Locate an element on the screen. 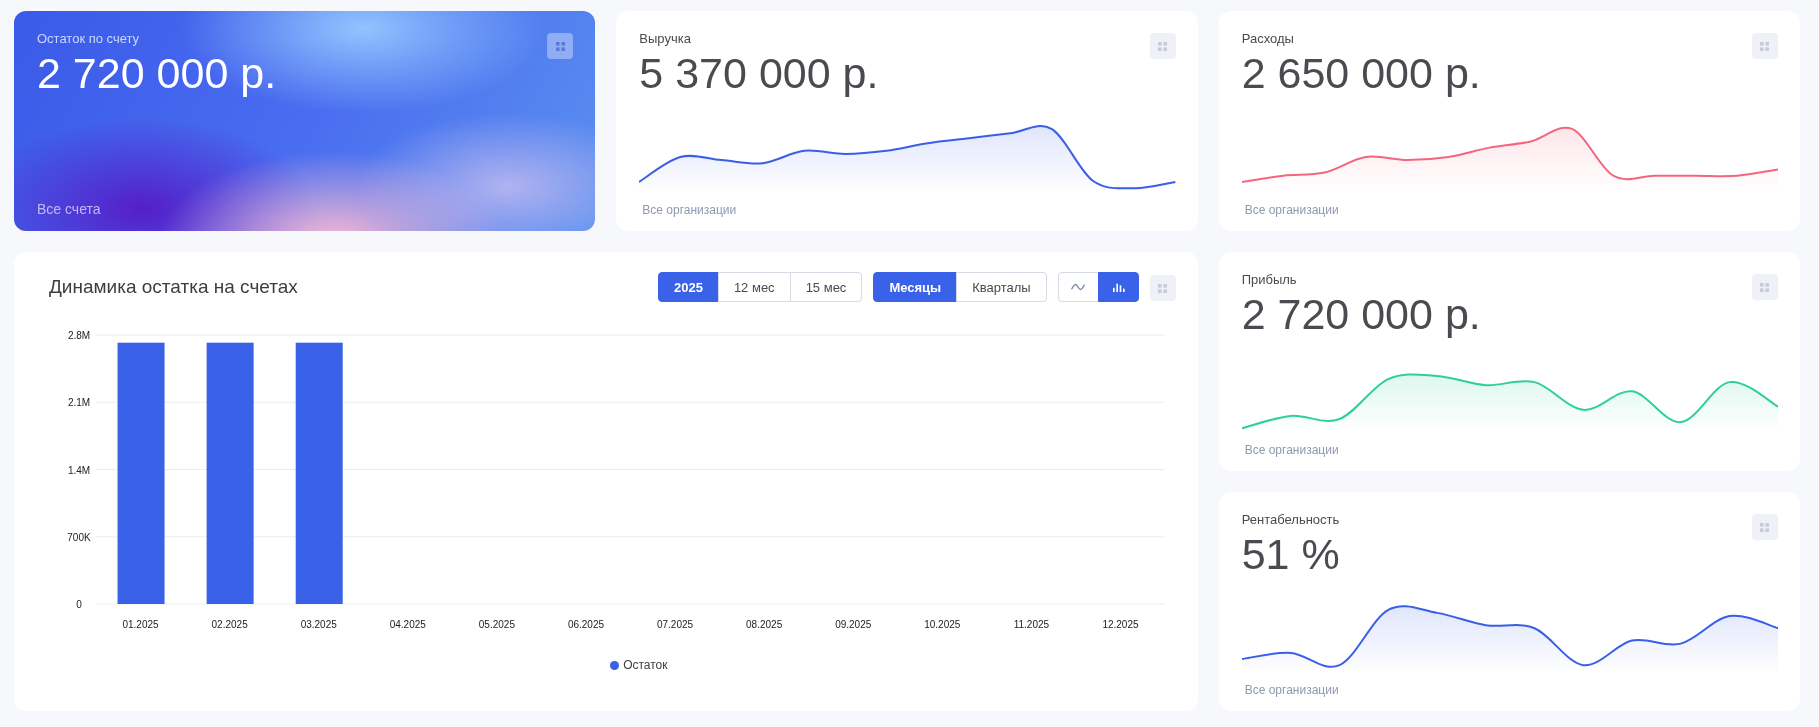  y-axis-label: 1.4M is located at coordinates (79, 470).